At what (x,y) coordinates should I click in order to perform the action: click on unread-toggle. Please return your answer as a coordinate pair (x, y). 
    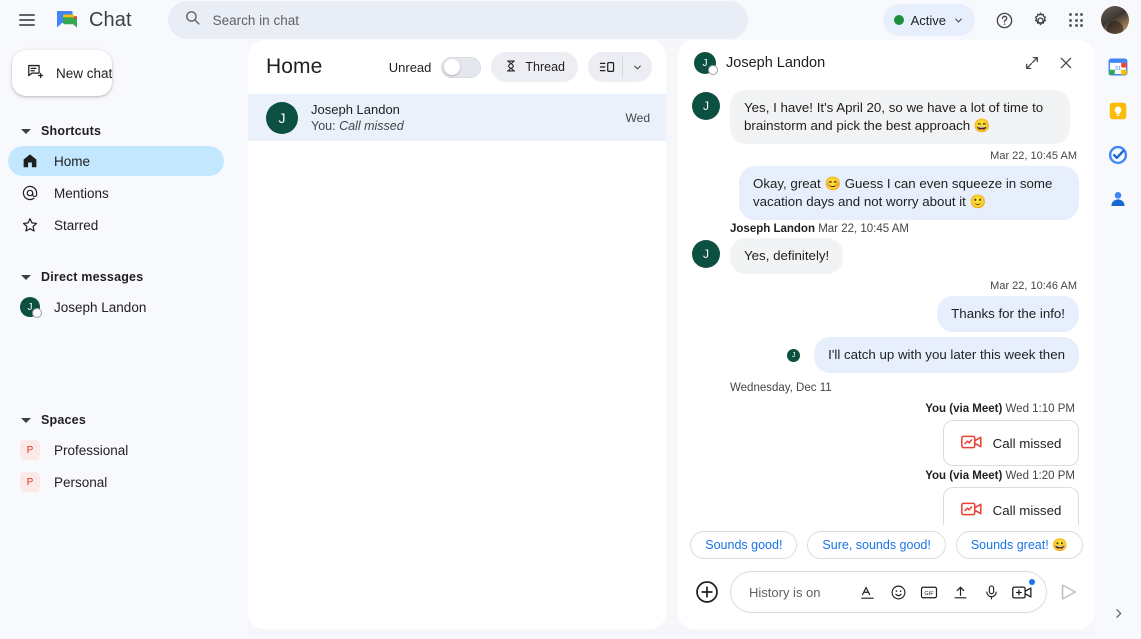
    Looking at the image, I should click on (461, 67).